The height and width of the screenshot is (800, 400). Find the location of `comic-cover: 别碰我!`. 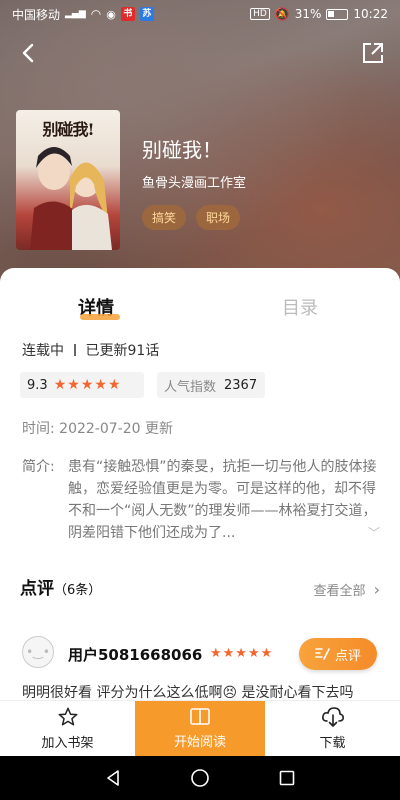

comic-cover: 别碰我! is located at coordinates (68, 180).